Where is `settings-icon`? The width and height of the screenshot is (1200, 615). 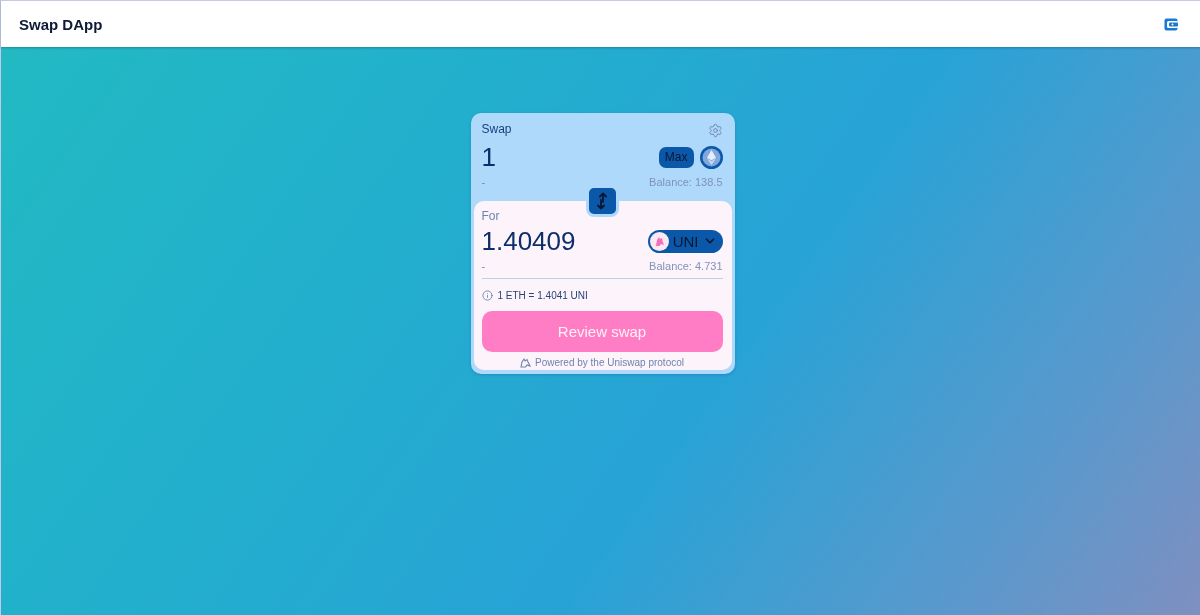
settings-icon is located at coordinates (715, 130).